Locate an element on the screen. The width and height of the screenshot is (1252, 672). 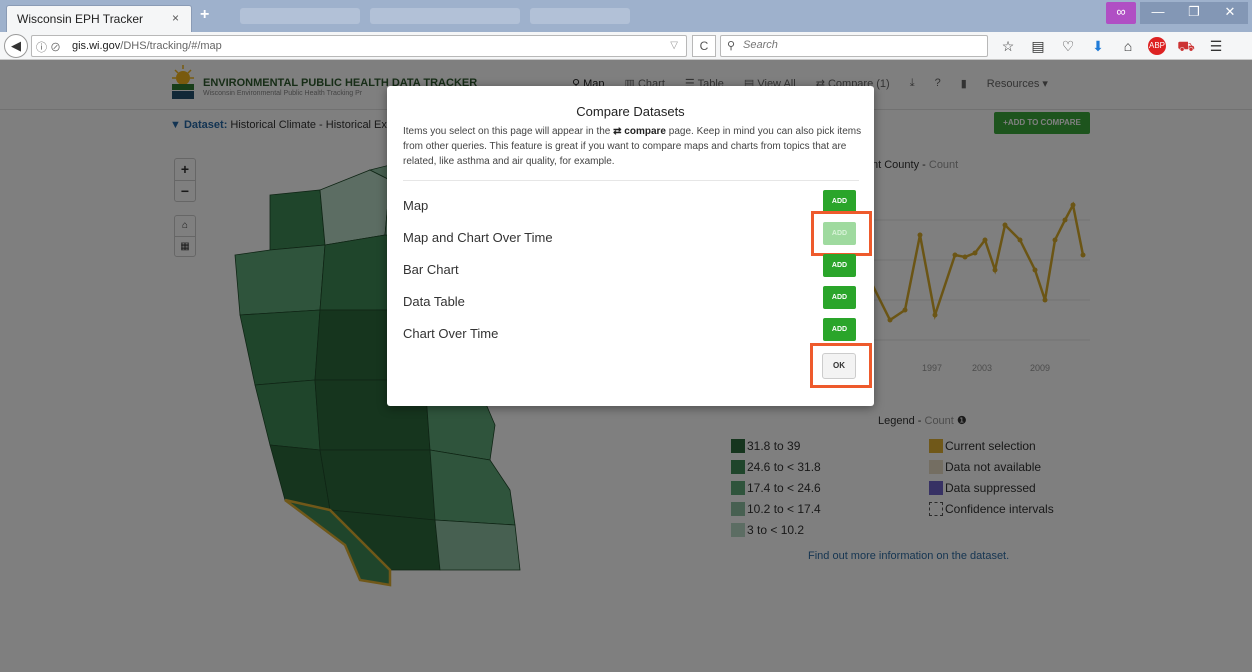
adblock-icon: ABP is located at coordinates (1157, 46).